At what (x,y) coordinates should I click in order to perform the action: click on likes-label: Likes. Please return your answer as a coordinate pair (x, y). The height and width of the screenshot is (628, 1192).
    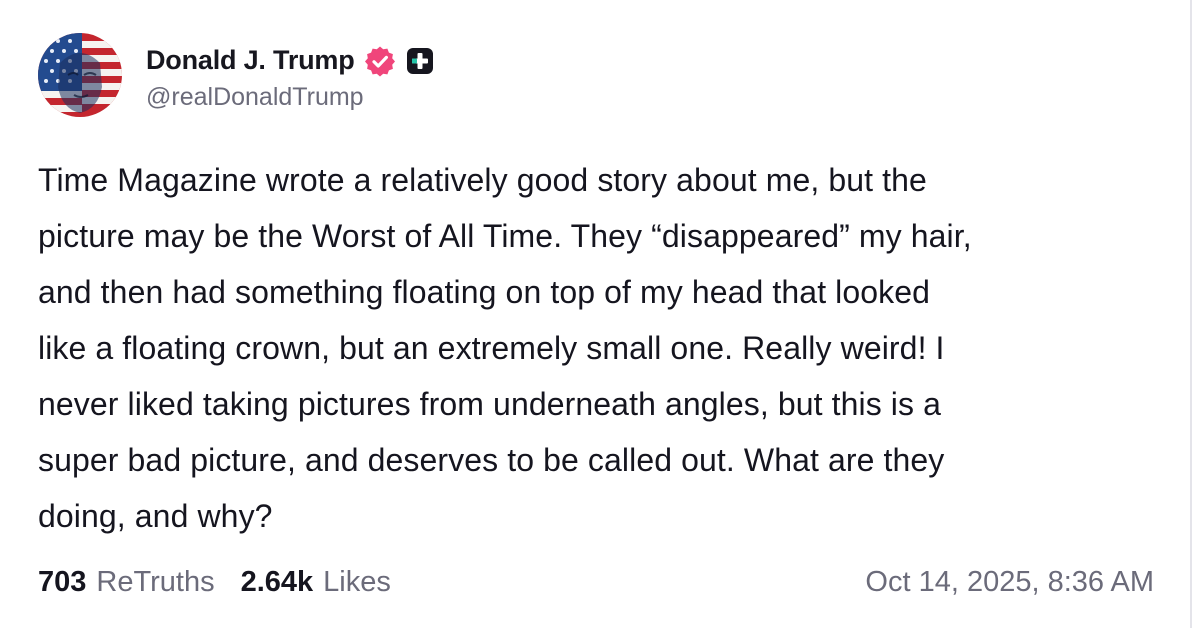
    Looking at the image, I should click on (357, 581).